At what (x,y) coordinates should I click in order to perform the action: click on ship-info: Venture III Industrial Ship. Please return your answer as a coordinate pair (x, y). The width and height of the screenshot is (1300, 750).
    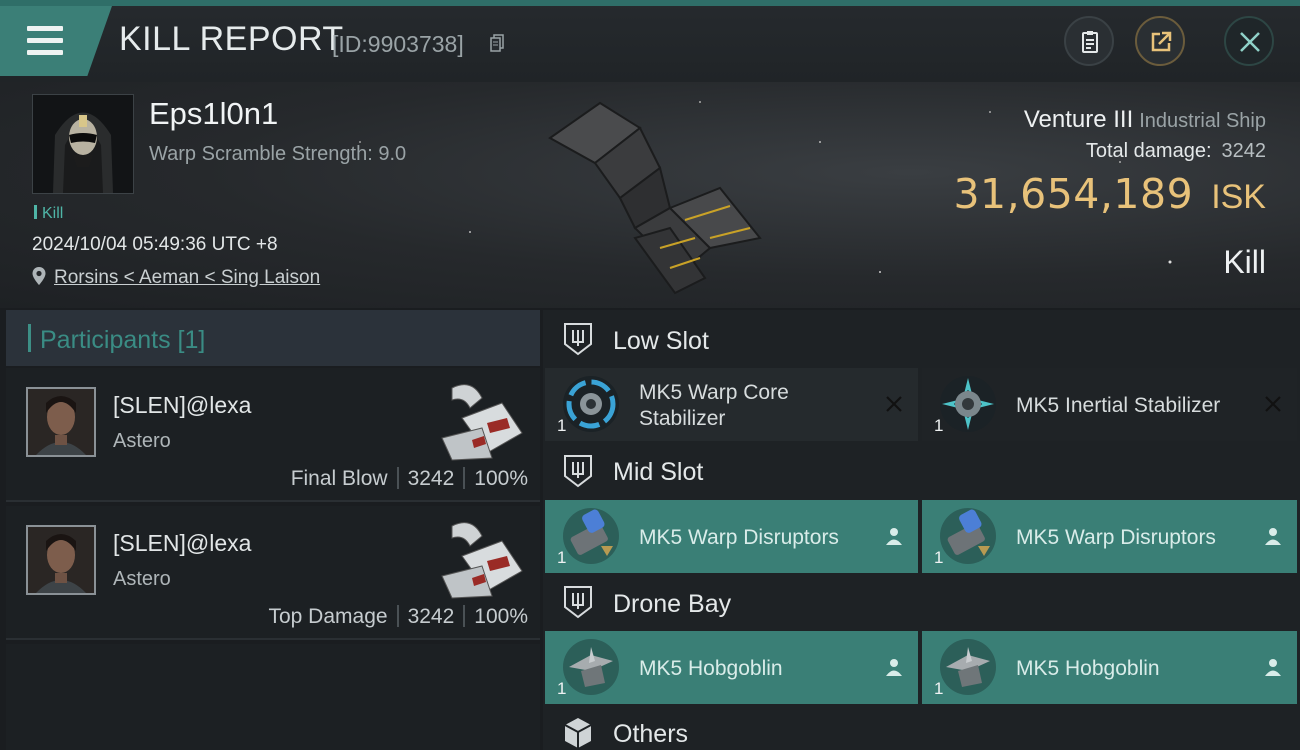
    Looking at the image, I should click on (1145, 120).